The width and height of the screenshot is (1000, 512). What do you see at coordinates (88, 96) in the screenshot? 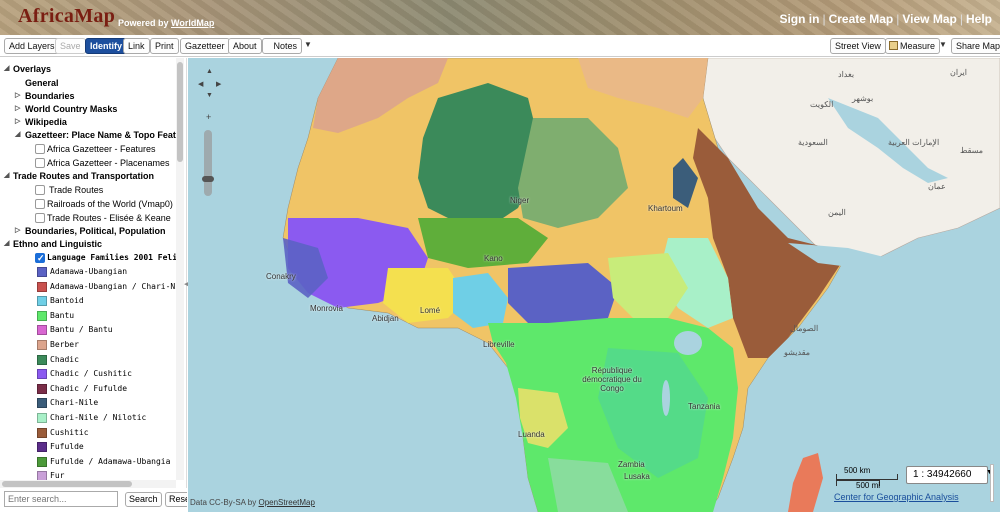
I see `tree-node-boundaries: ▷ Boundaries` at bounding box center [88, 96].